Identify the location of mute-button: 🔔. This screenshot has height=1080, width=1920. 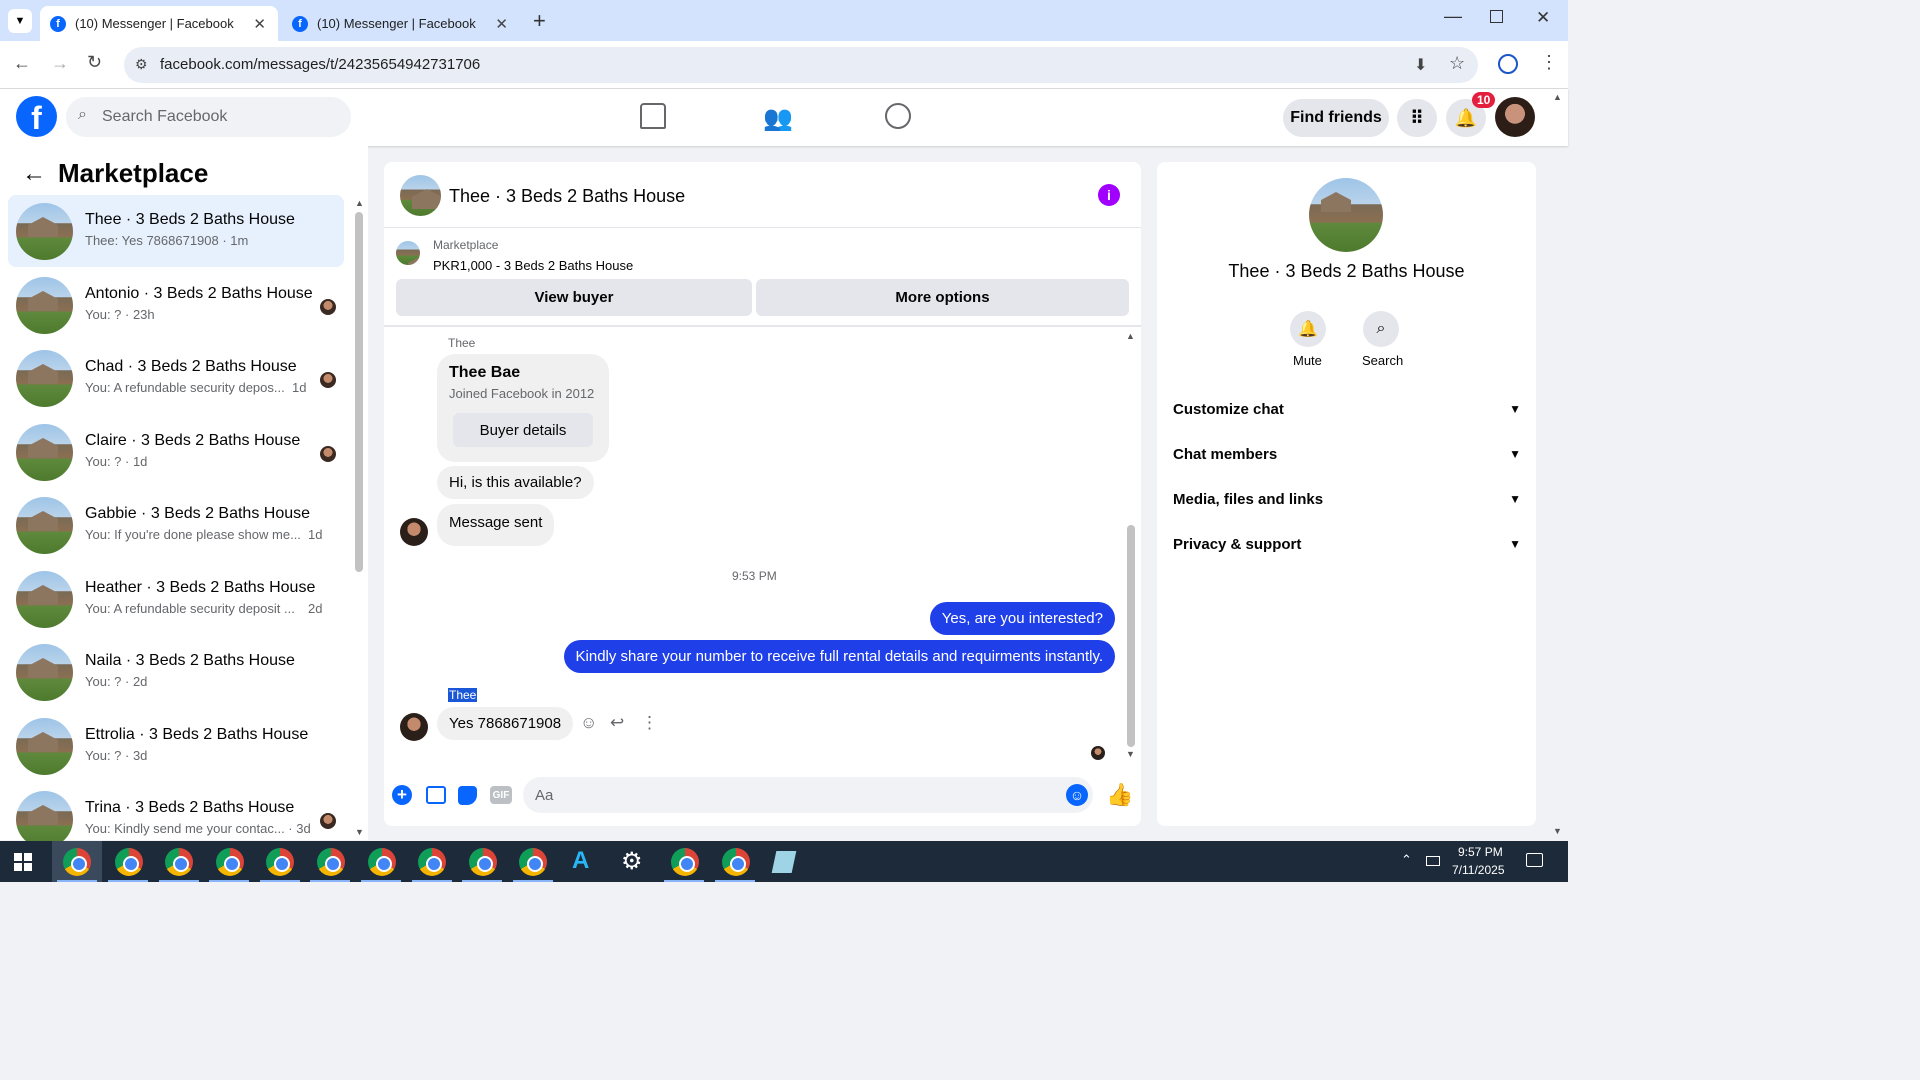
(1308, 329).